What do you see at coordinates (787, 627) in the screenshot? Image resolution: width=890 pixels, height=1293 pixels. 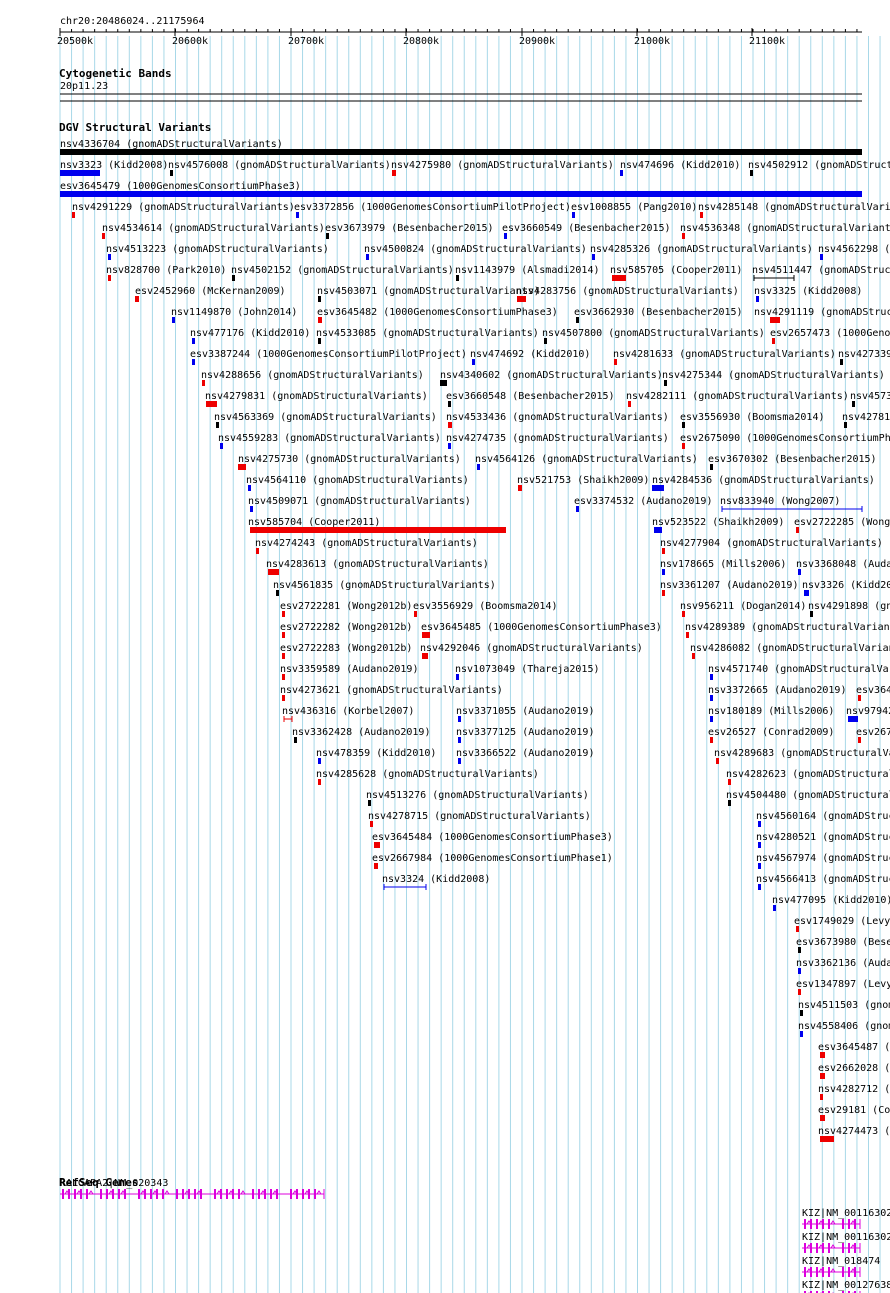 I see `variant-label: nsv4289389 (gnomADStructuralVariants)` at bounding box center [787, 627].